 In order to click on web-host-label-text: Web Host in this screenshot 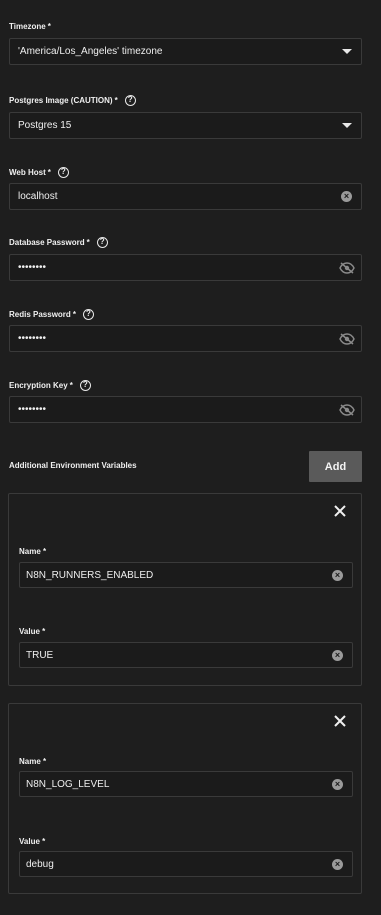, I will do `click(27, 172)`.